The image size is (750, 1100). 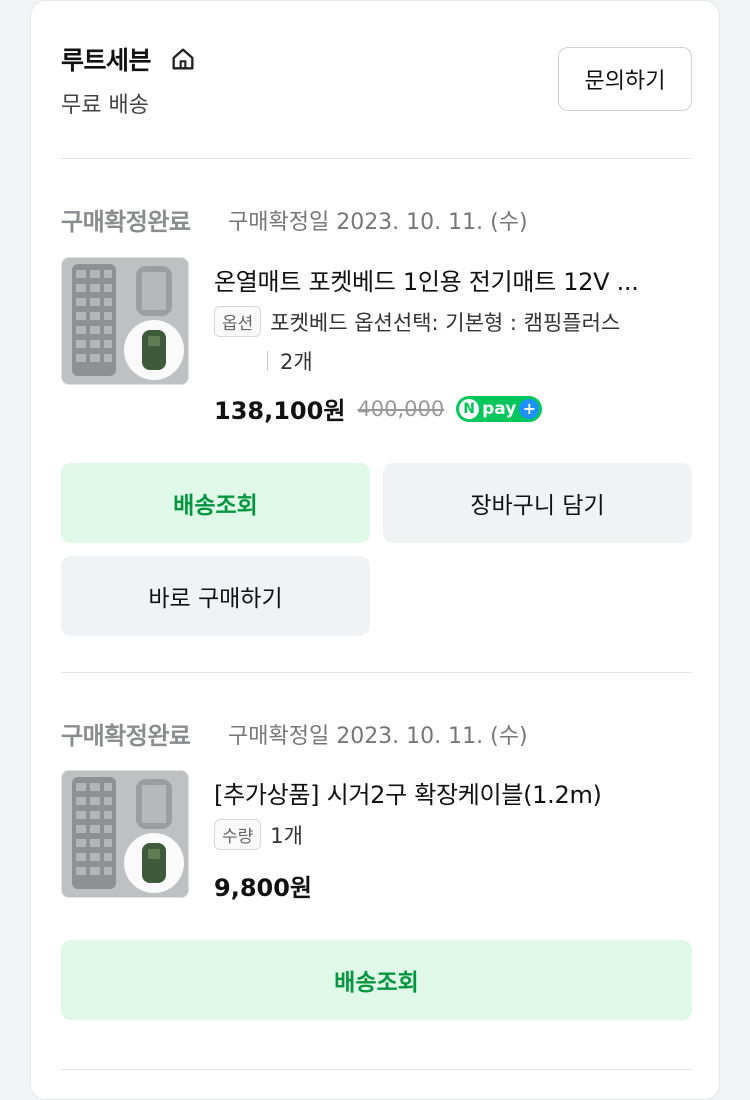 I want to click on price: 9,800원, so click(x=263, y=888).